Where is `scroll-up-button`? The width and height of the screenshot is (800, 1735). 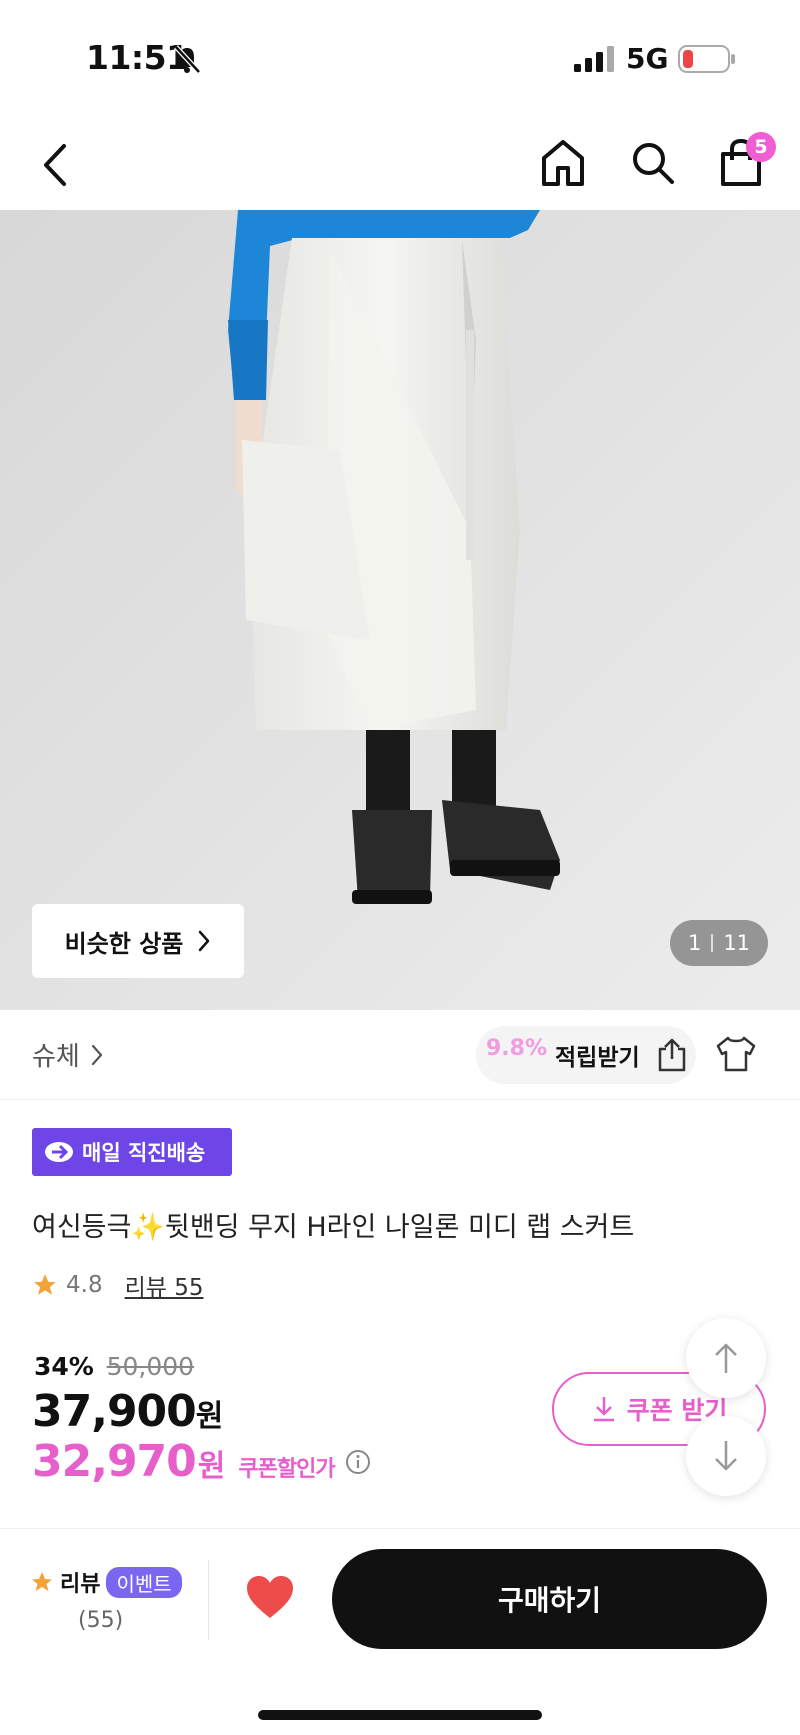 scroll-up-button is located at coordinates (726, 1358).